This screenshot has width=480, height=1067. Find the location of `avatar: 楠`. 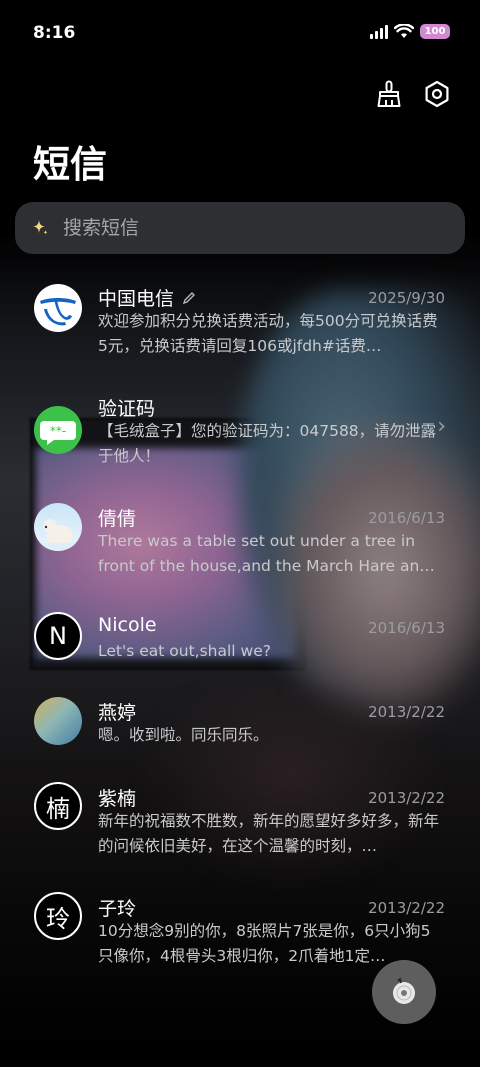

avatar: 楠 is located at coordinates (58, 806).